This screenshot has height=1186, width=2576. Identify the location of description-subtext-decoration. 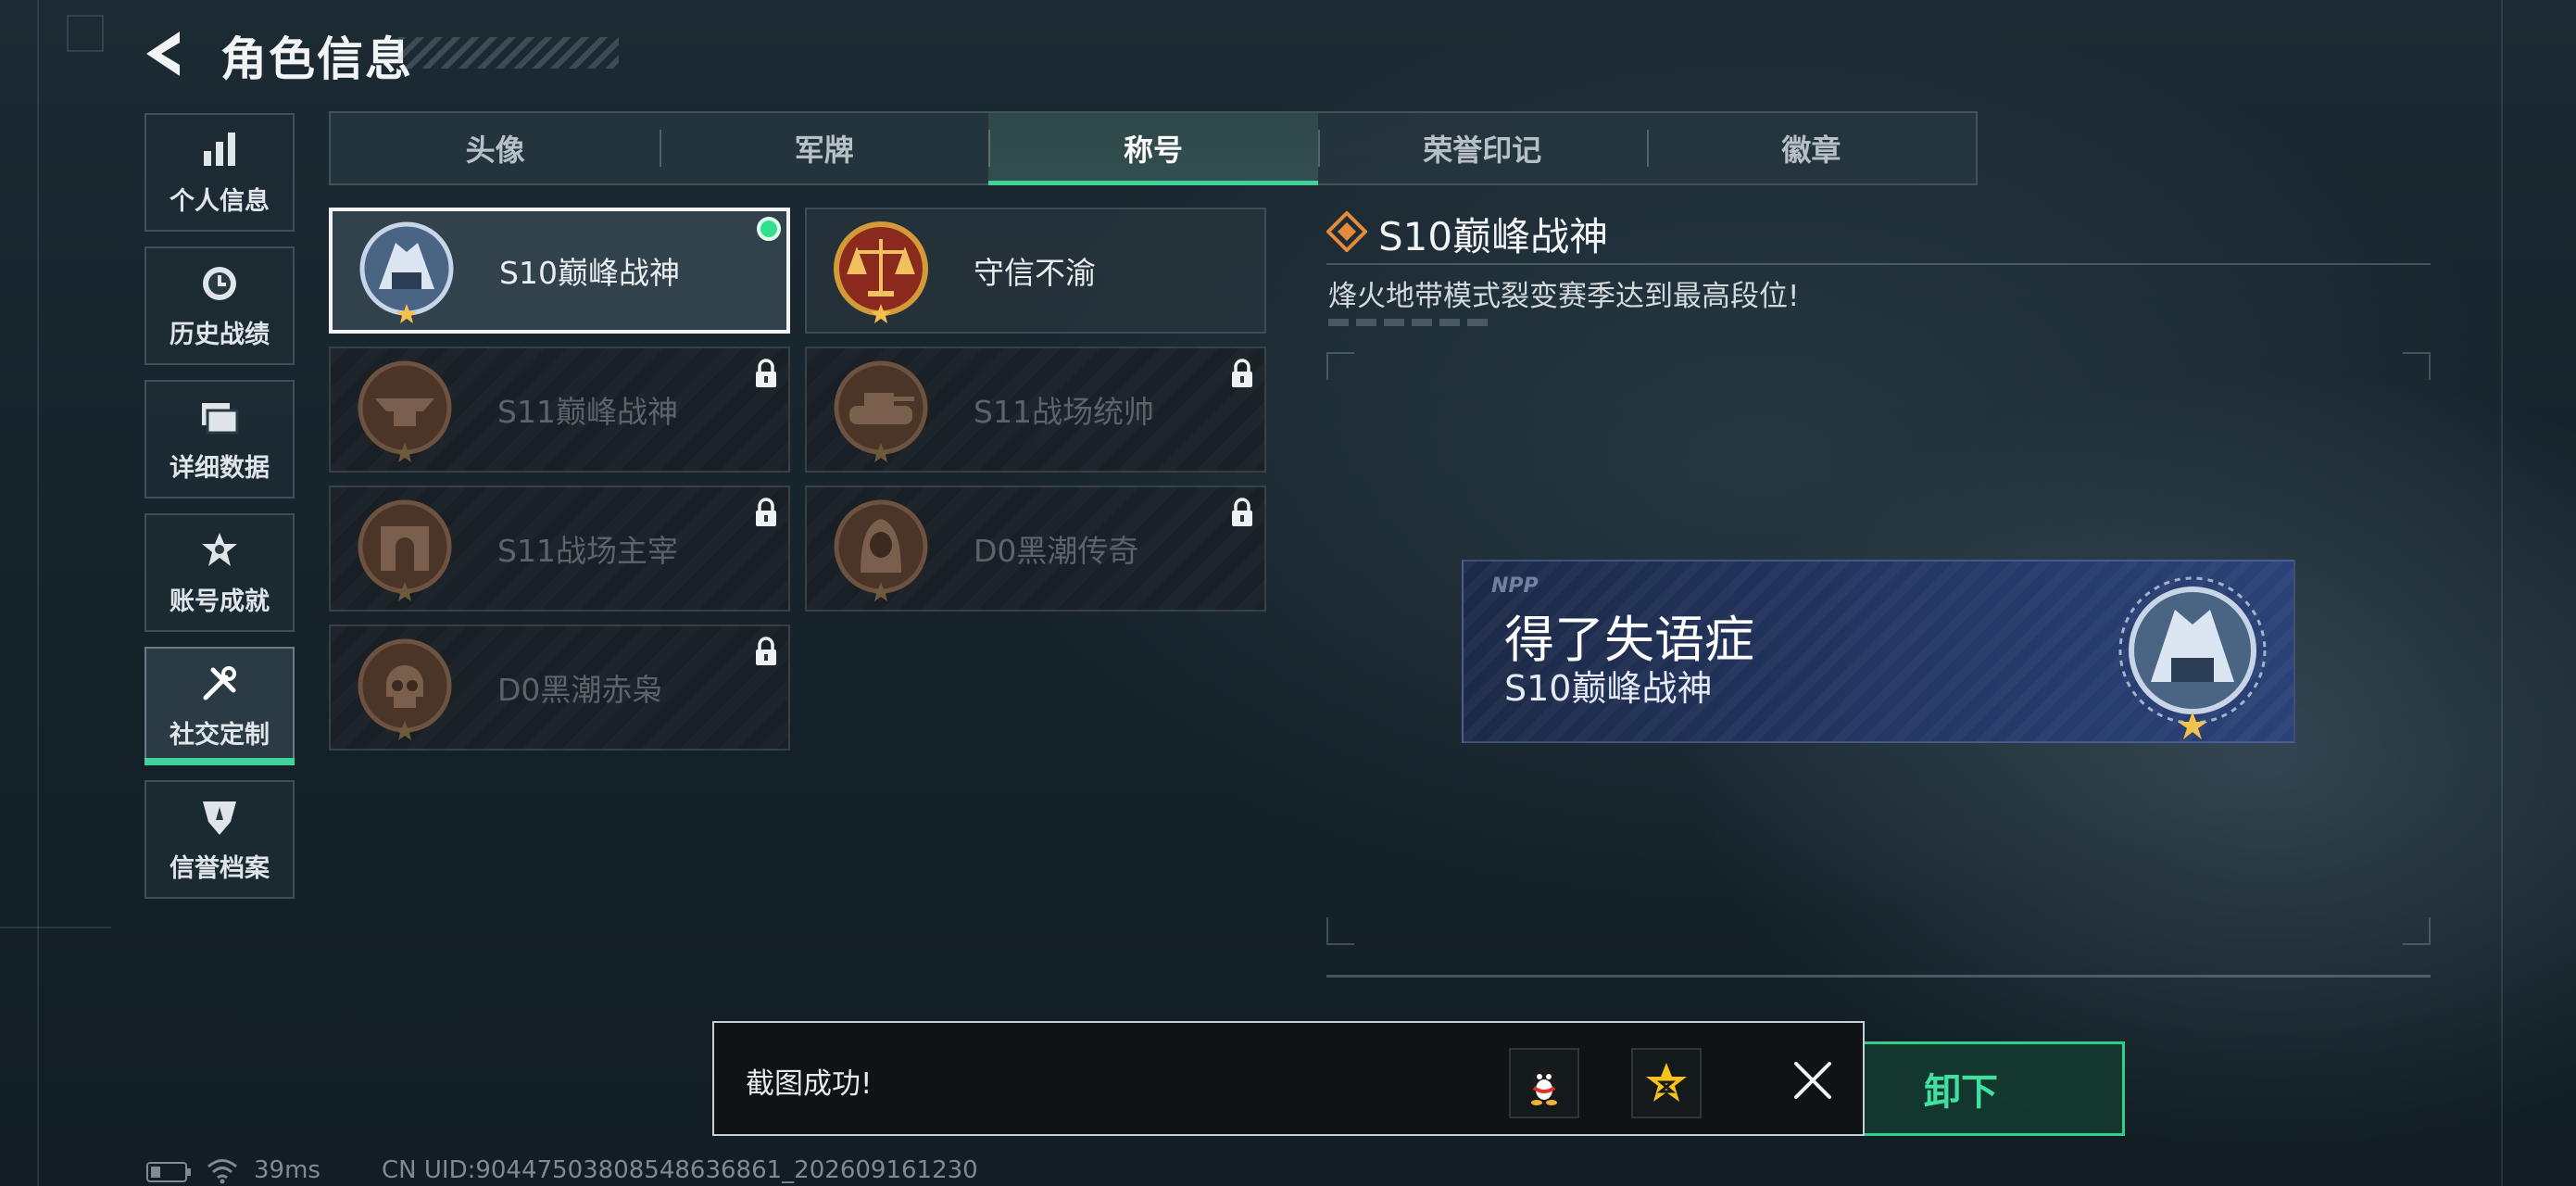
(1411, 322).